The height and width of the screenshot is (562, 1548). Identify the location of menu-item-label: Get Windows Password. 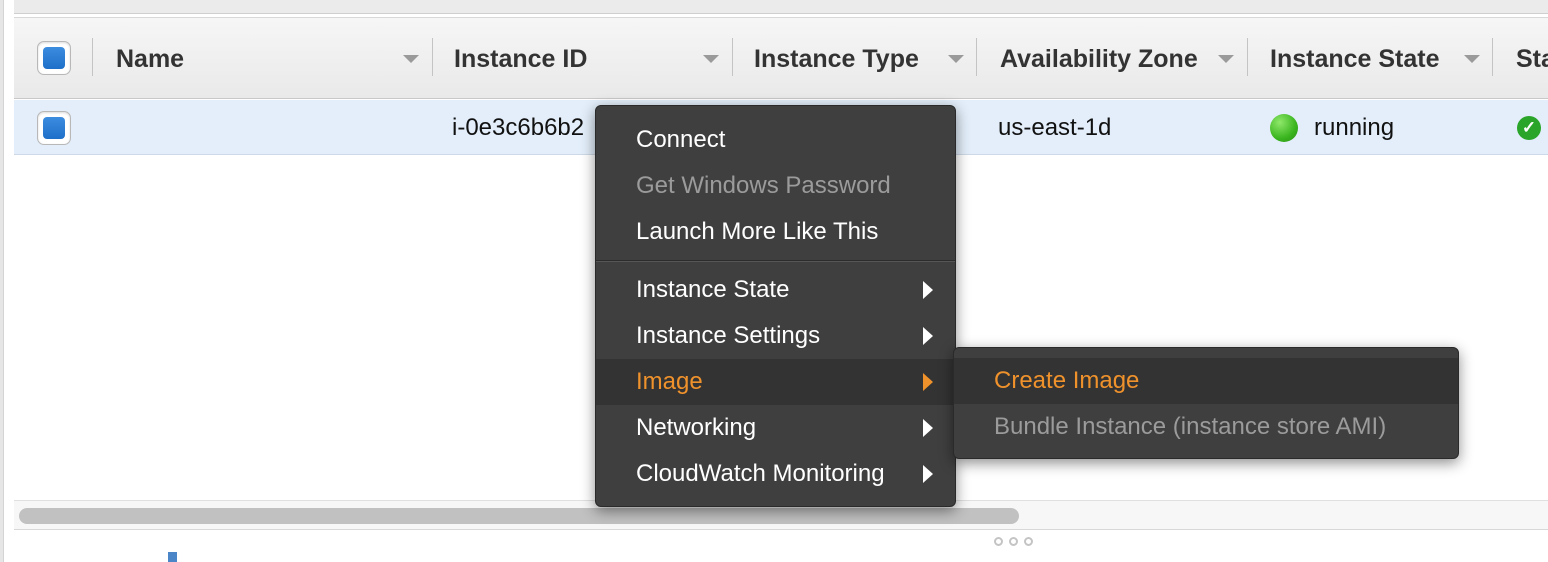
(763, 185).